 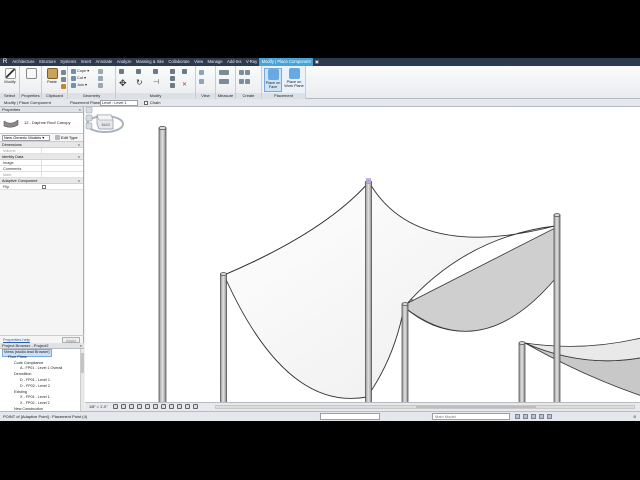 What do you see at coordinates (155, 406) in the screenshot?
I see `crop-view-icon` at bounding box center [155, 406].